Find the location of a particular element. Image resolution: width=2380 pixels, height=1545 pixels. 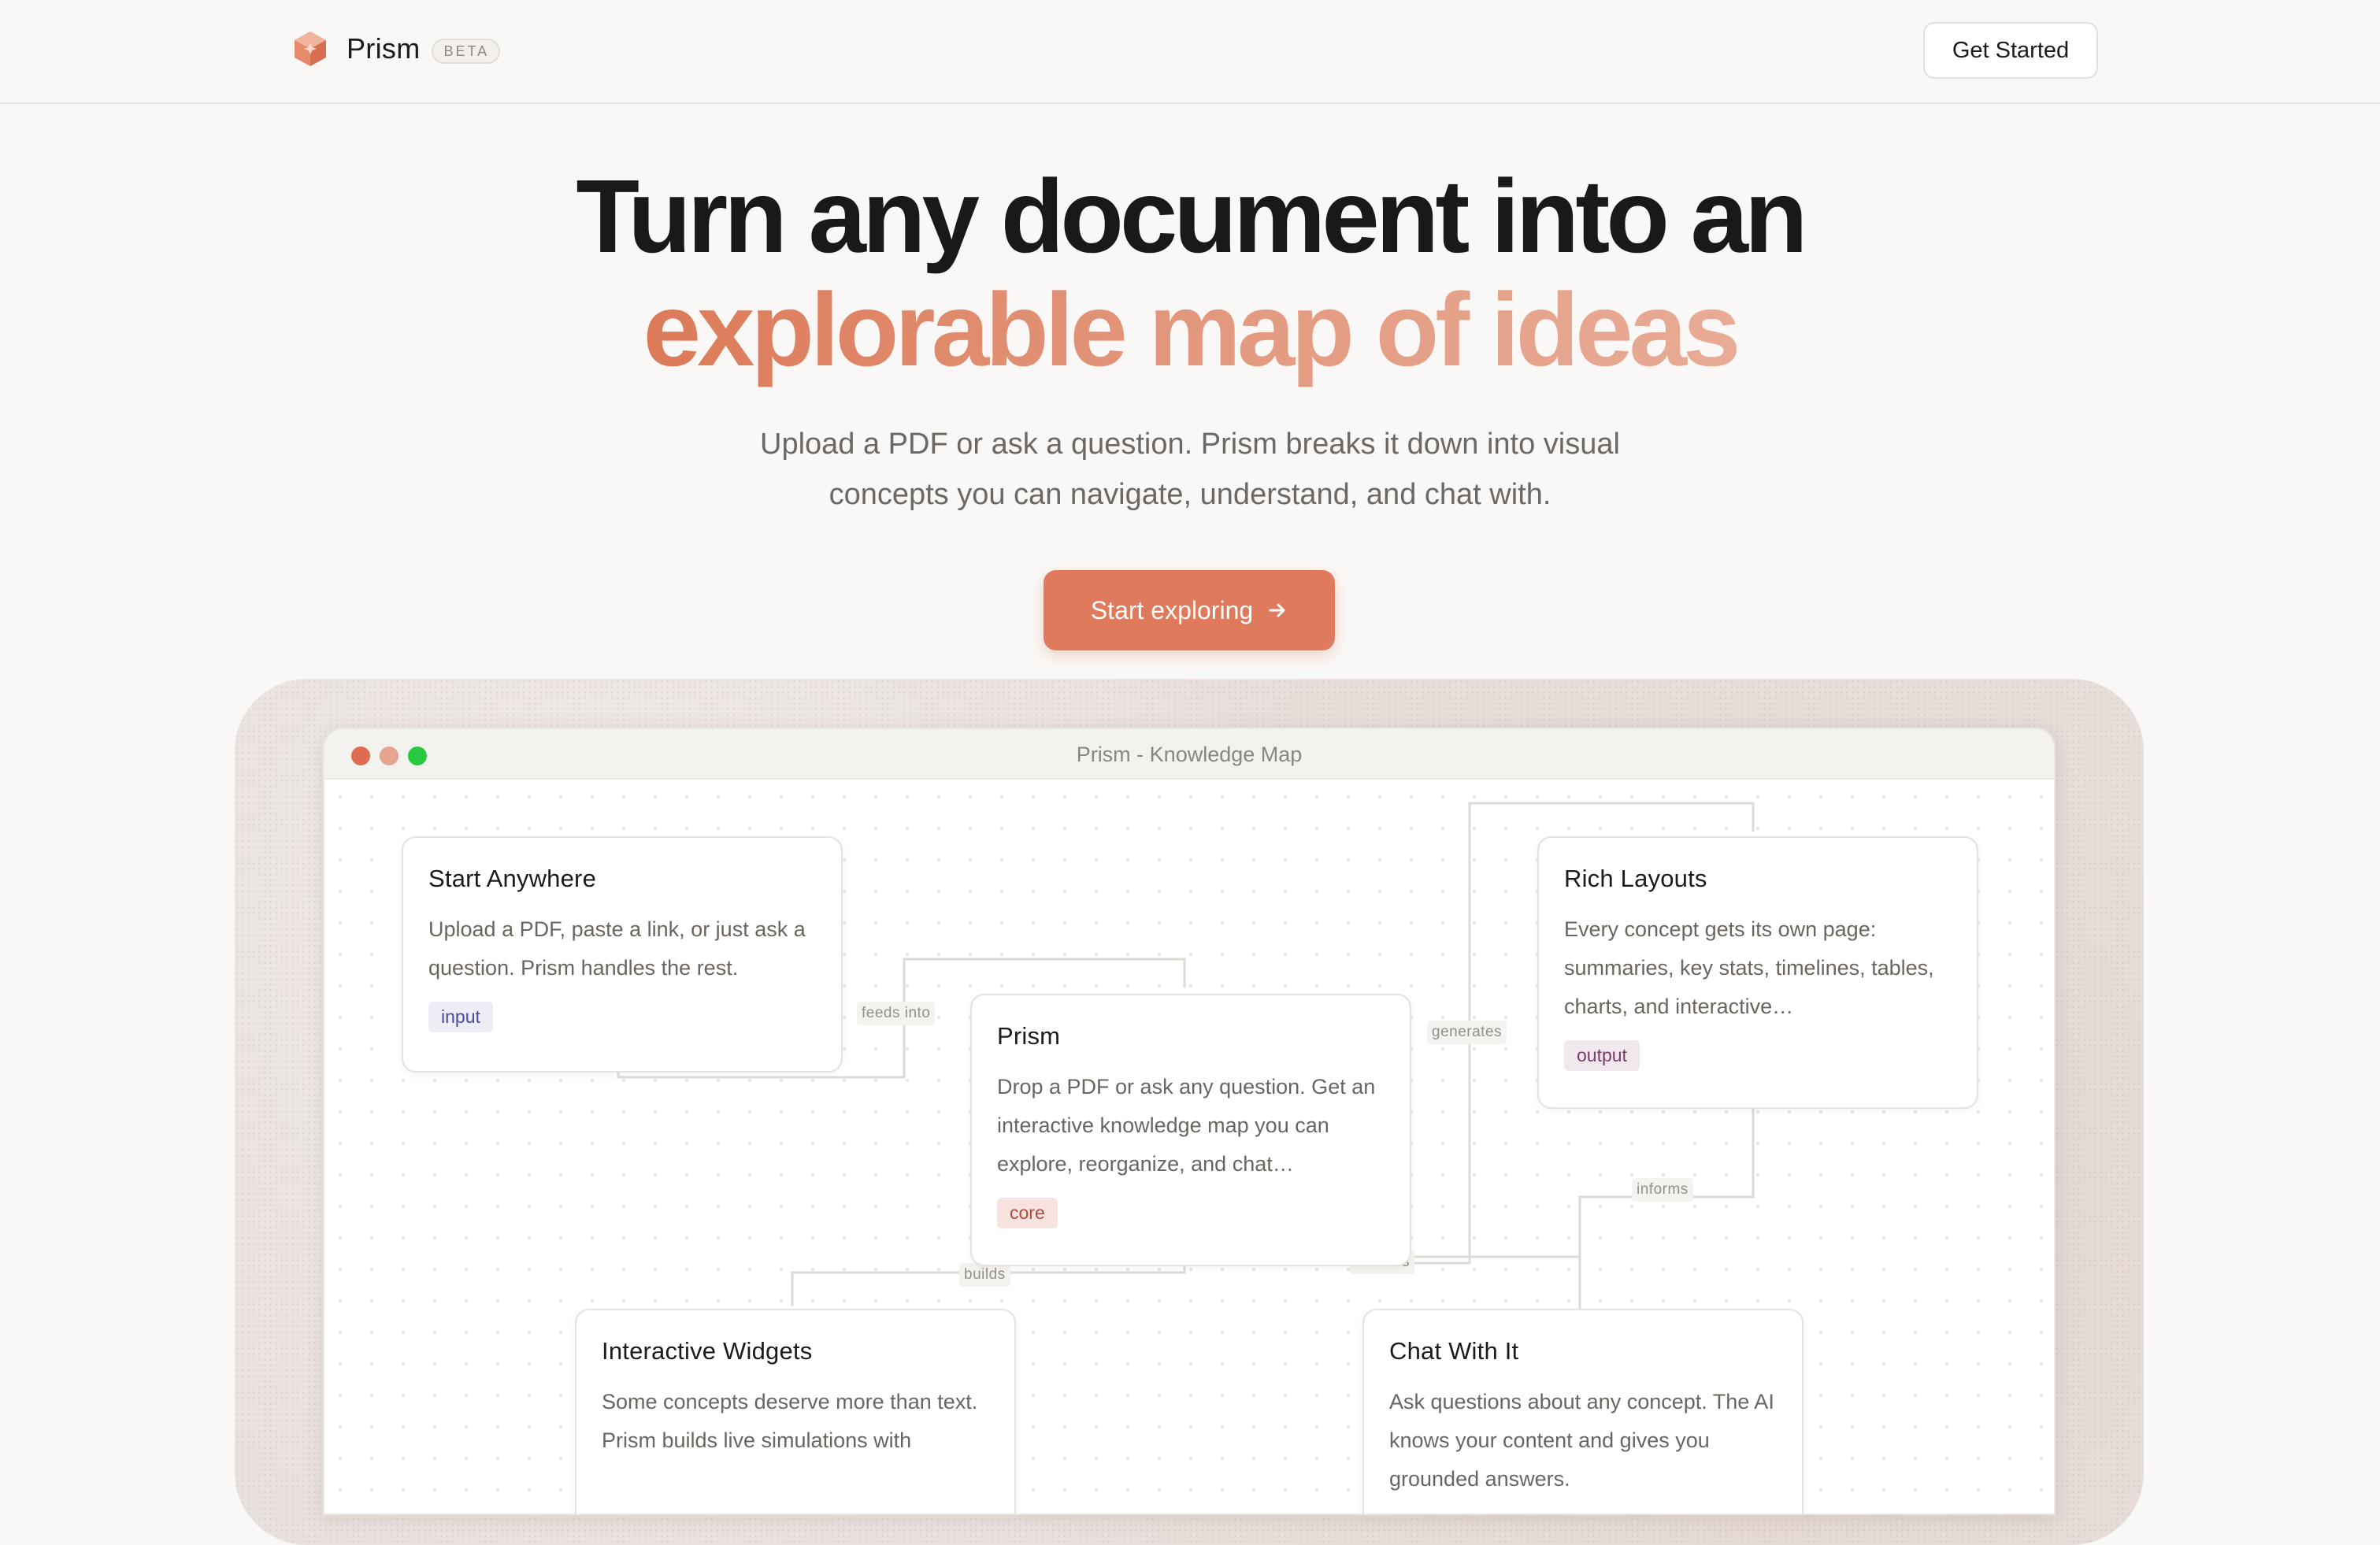

start-exploring-label: Start exploring is located at coordinates (1172, 609).